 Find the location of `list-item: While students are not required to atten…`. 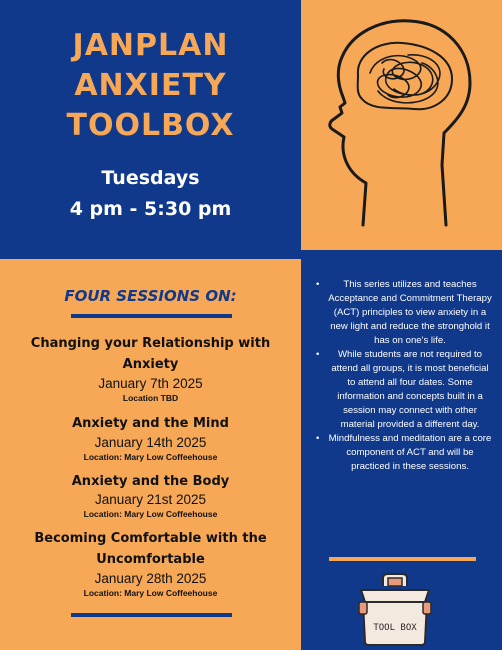

list-item: While students are not required to atten… is located at coordinates (404, 390).